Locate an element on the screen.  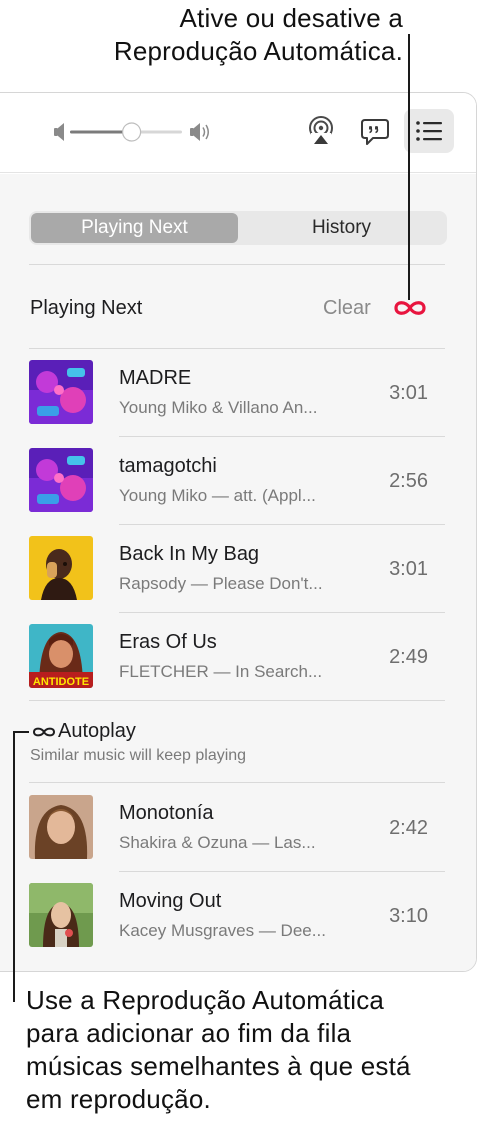
callout-top-line-2: Reprodução Automática. is located at coordinates (258, 51).